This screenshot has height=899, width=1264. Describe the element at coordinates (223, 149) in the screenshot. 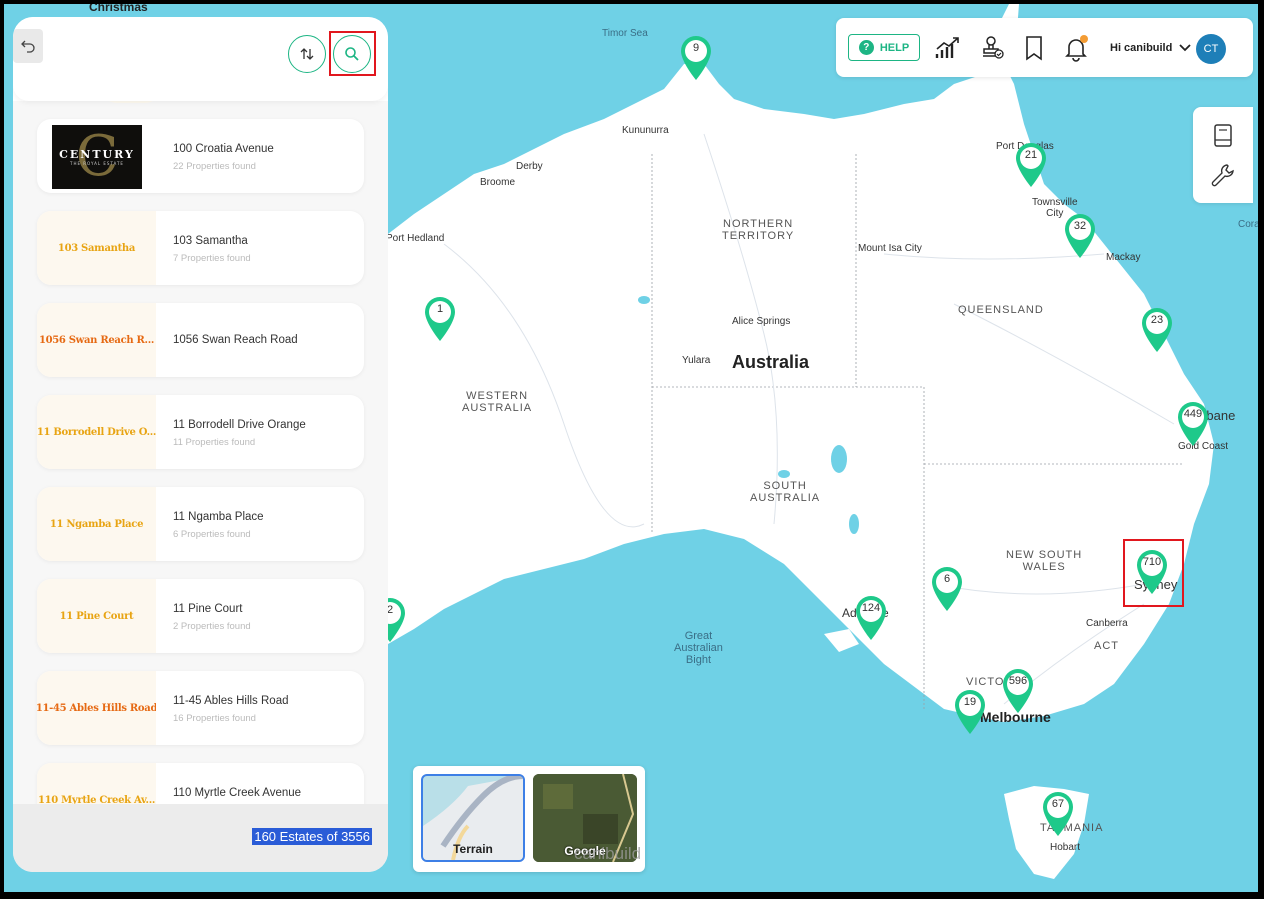

I see `estate-name: 100 Croatia Avenue` at that location.